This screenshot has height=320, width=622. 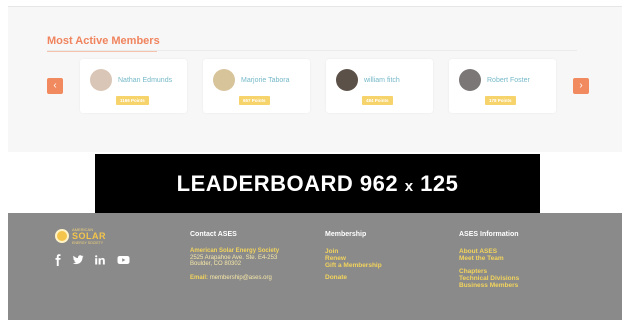 What do you see at coordinates (89, 236) in the screenshot?
I see `logo-main-text: SOLAR` at bounding box center [89, 236].